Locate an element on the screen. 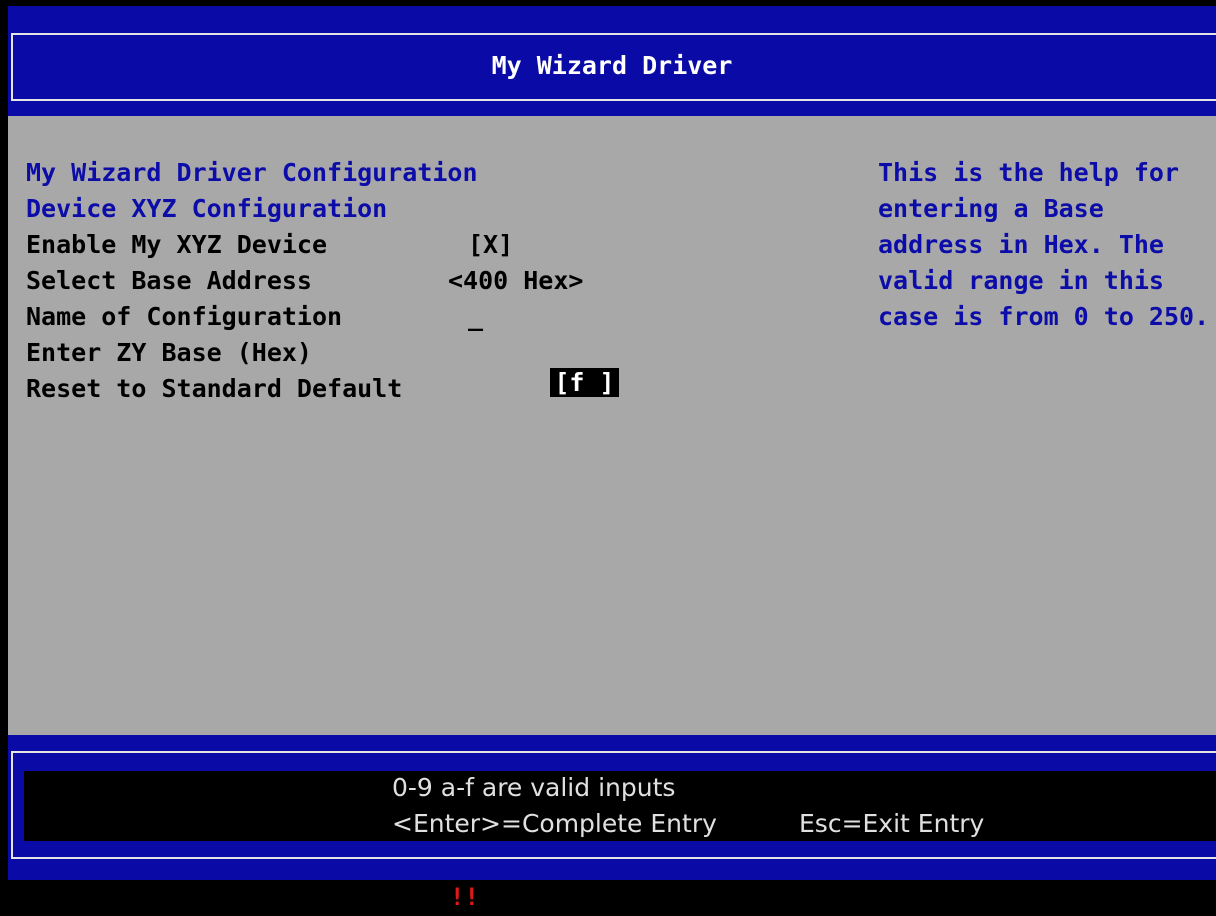 The width and height of the screenshot is (1216, 916). esc-key-hint: Esc=Exit Entry is located at coordinates (892, 823).